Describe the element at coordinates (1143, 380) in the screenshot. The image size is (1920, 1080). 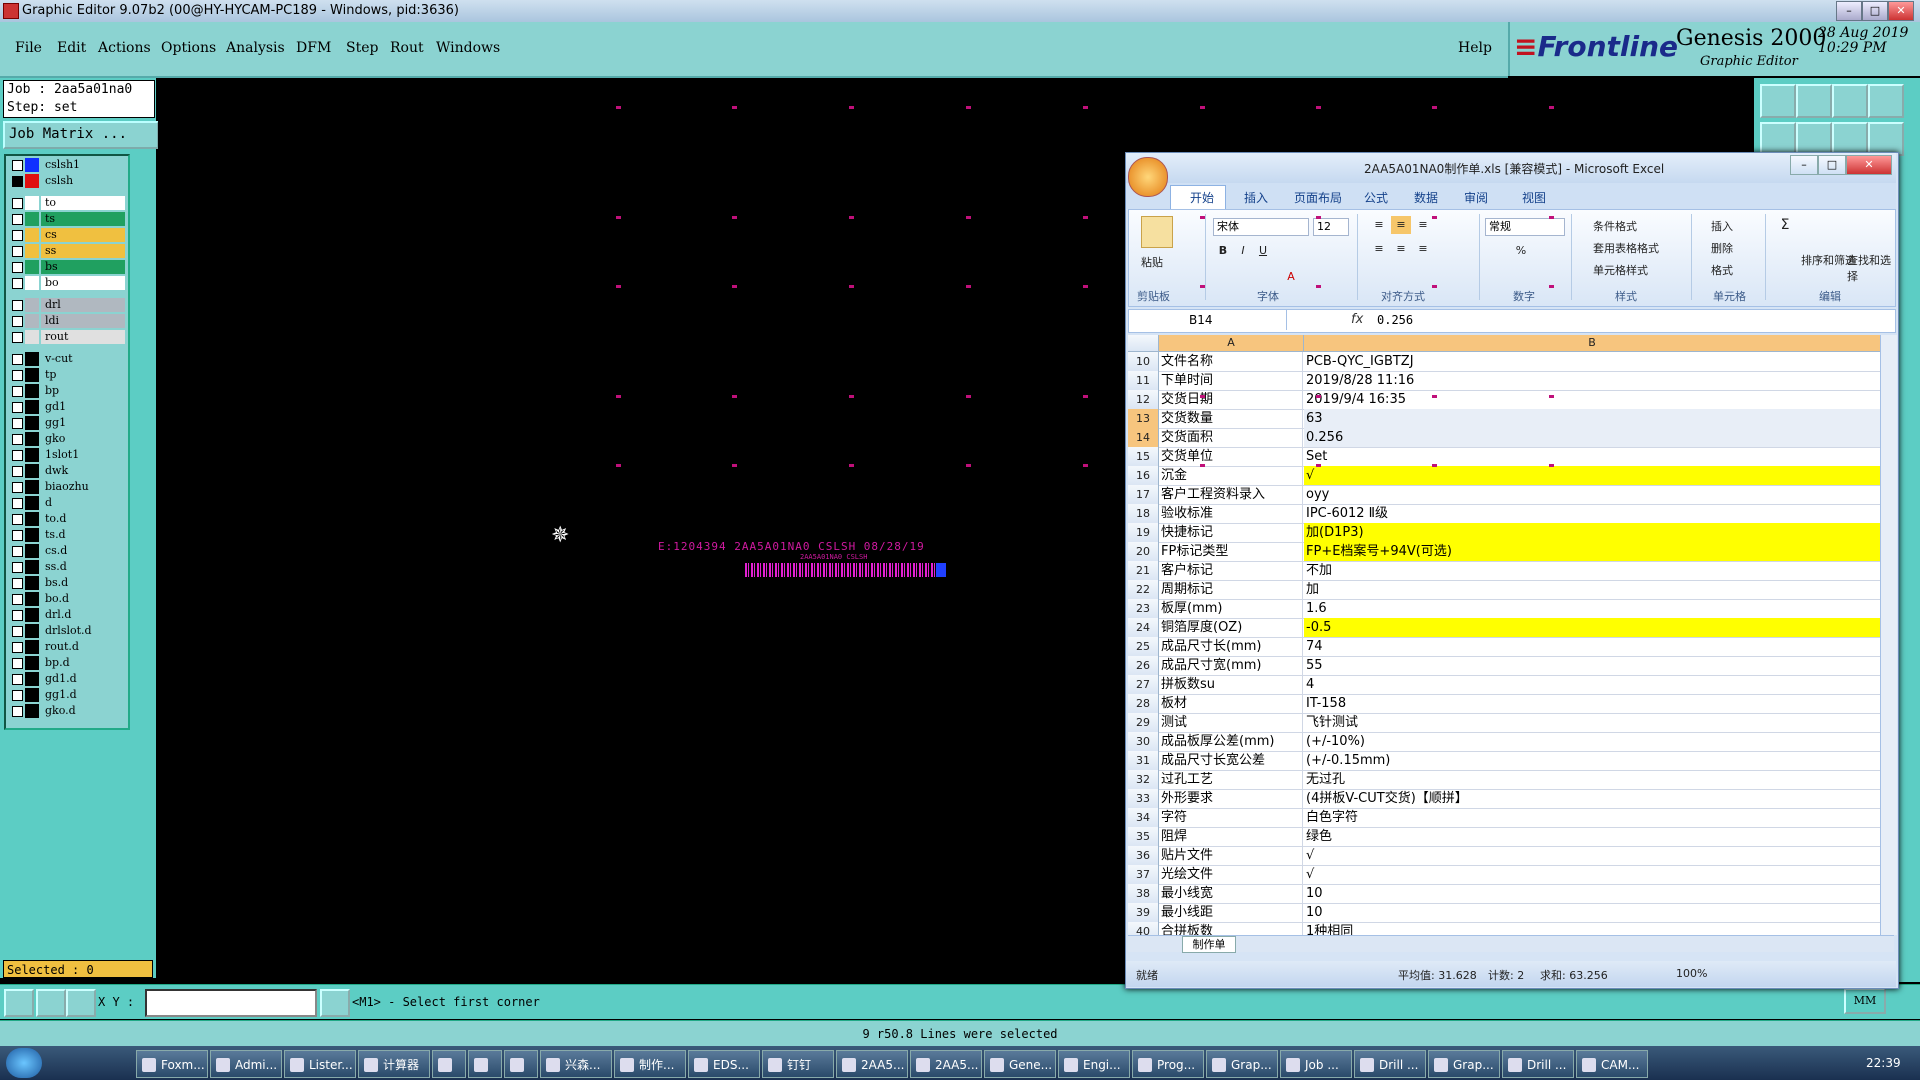
I see `row-header: 11` at that location.